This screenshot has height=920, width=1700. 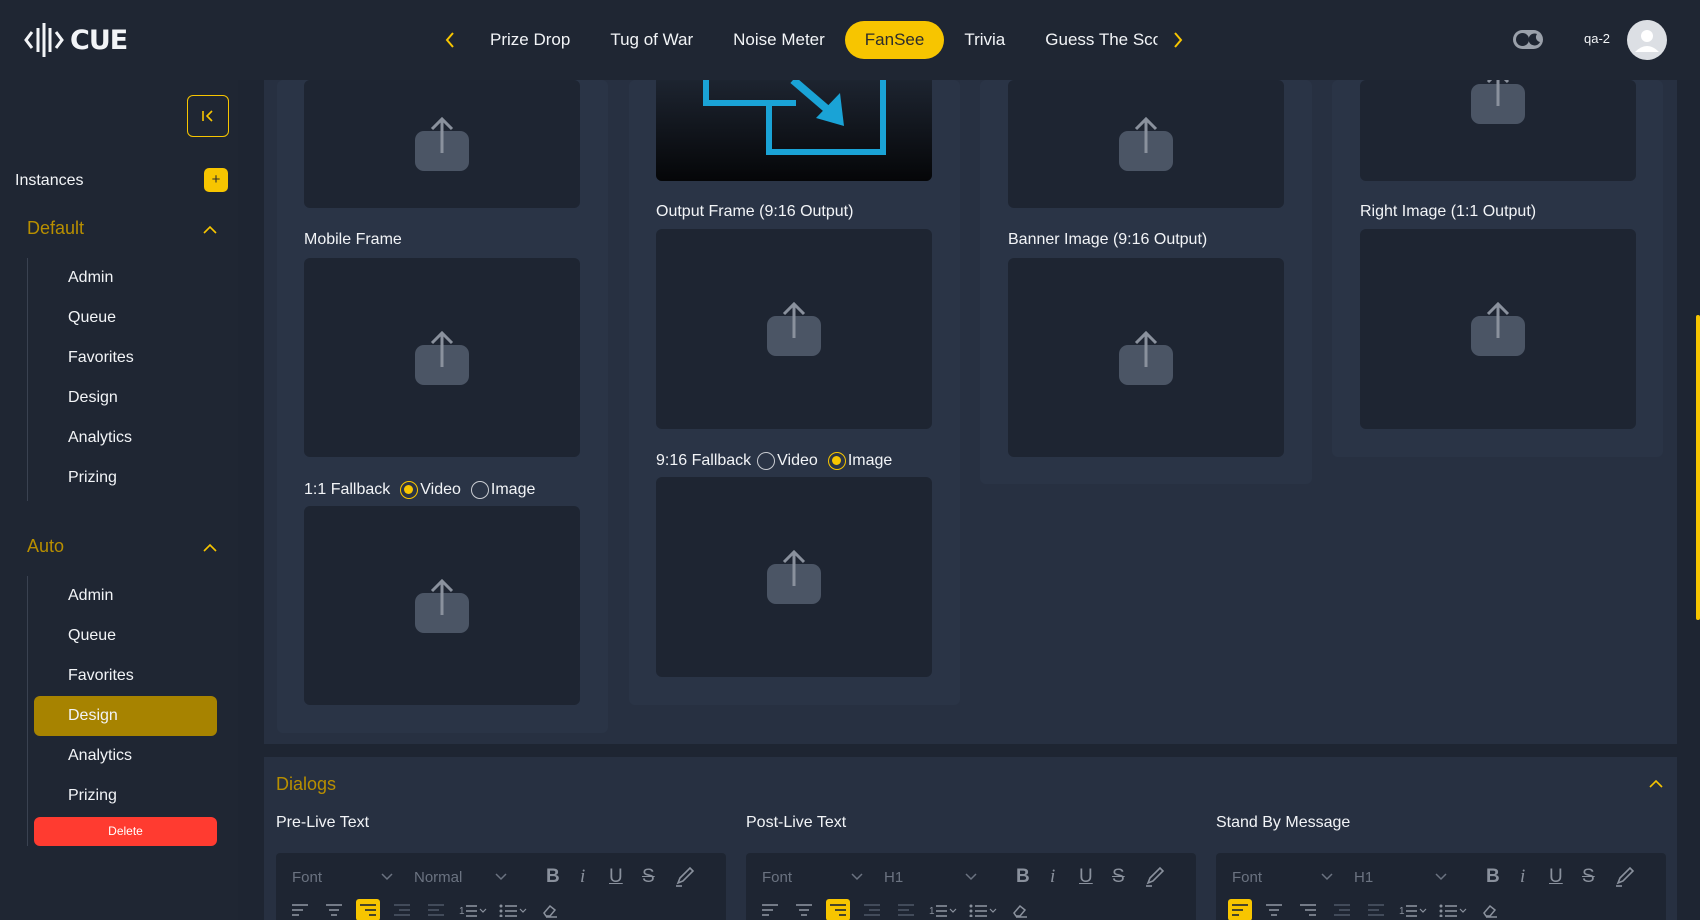 I want to click on nav-default-analytics: Analytics, so click(x=125, y=438).